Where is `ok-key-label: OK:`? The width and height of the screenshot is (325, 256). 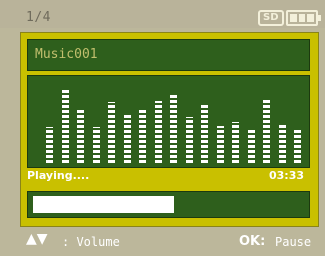 ok-key-label: OK: is located at coordinates (252, 241).